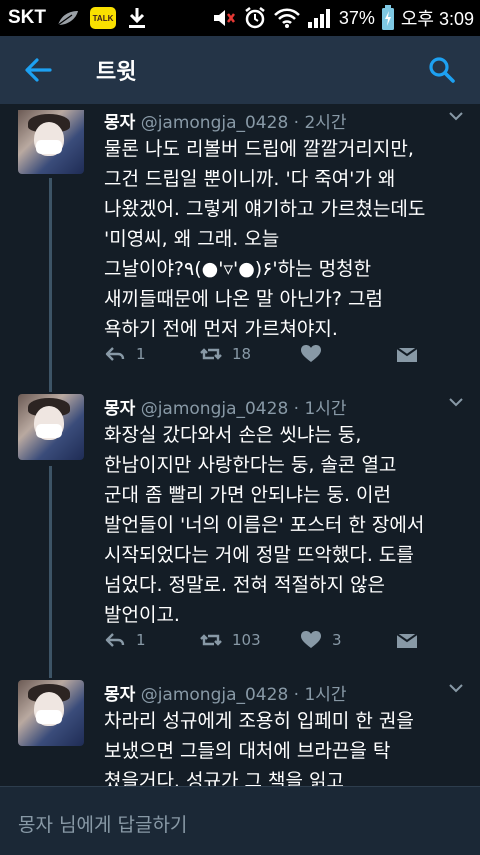 This screenshot has height=855, width=480. Describe the element at coordinates (320, 123) in the screenshot. I see `tweet-time: · 2시간` at that location.